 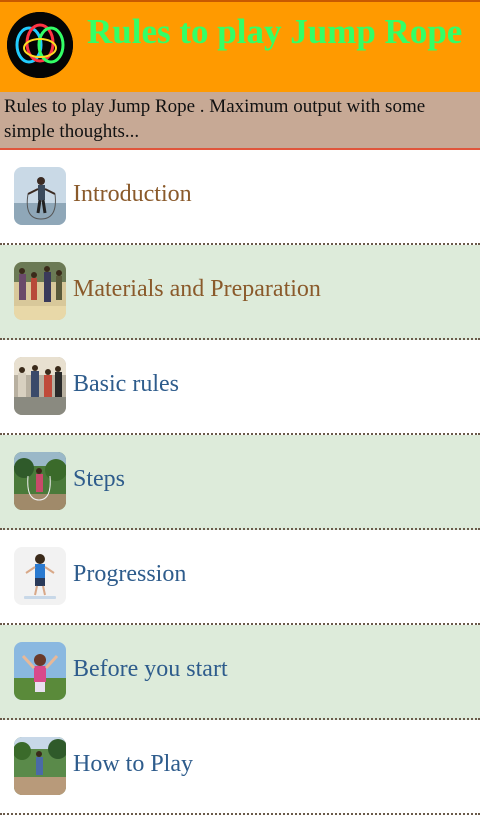 I want to click on app-title: Rules to play Jump Rope, so click(x=275, y=31).